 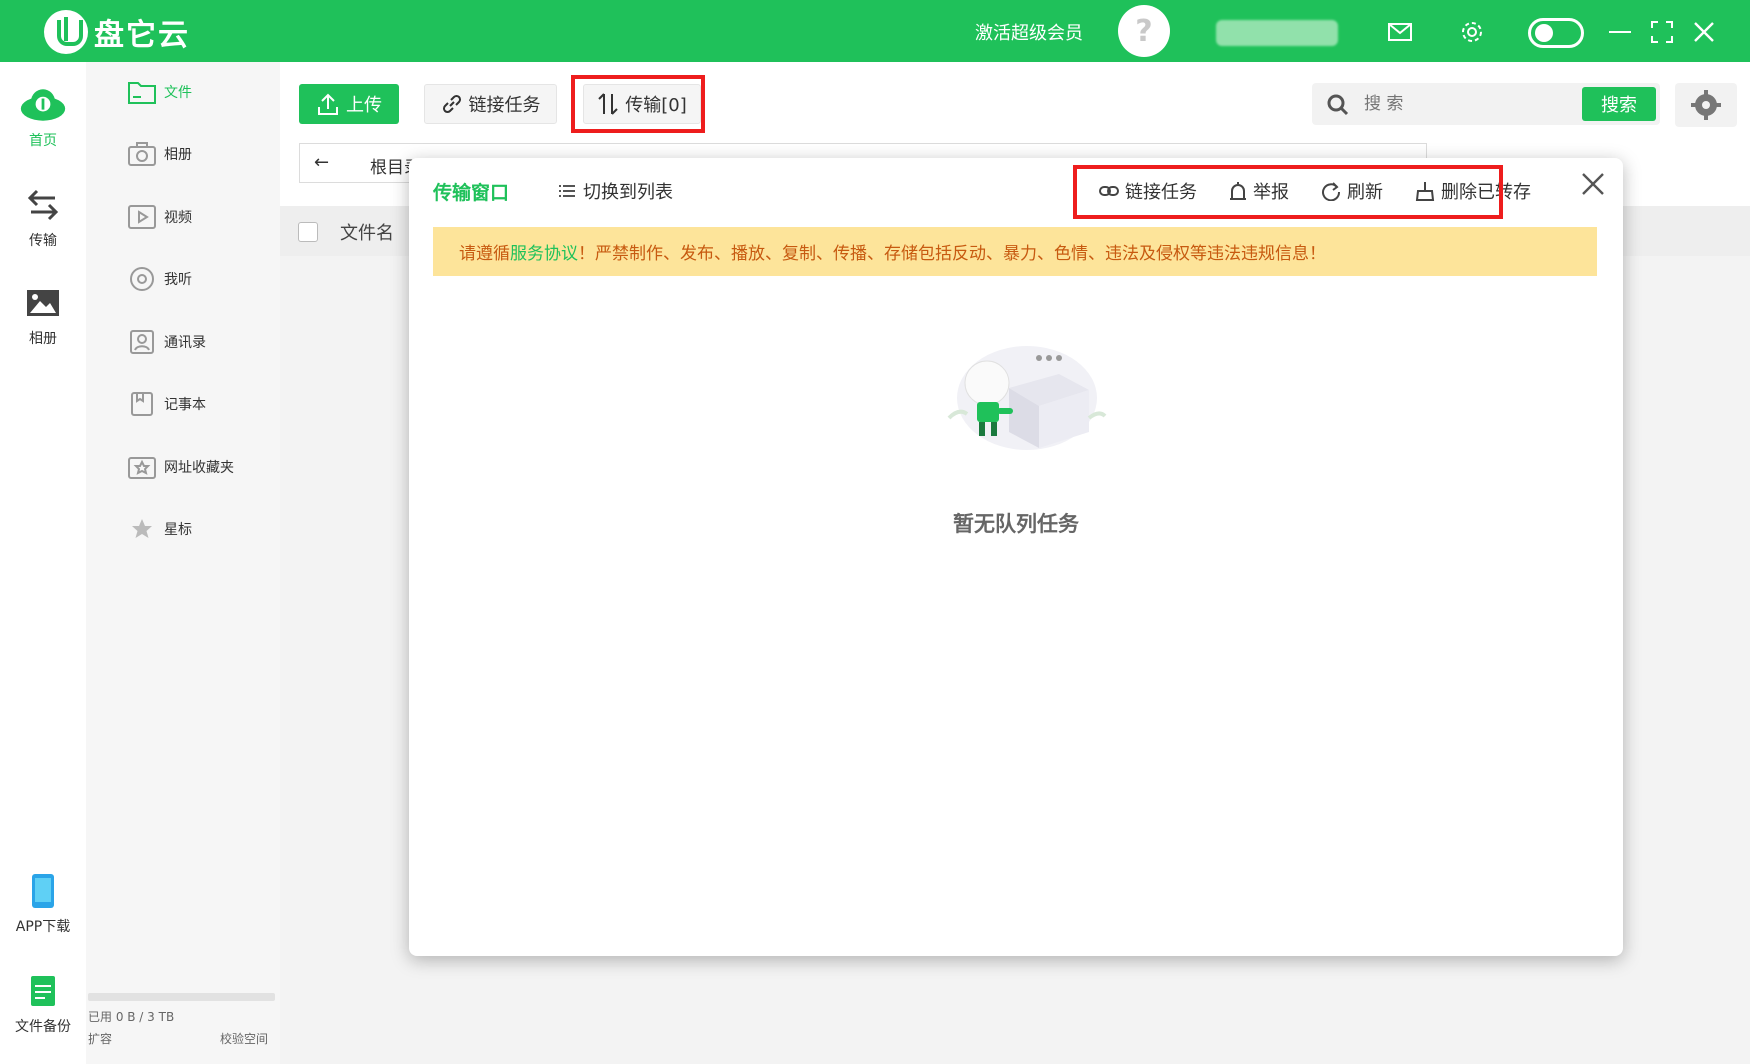 I want to click on sidebar-item-files: 文件, so click(x=159, y=92).